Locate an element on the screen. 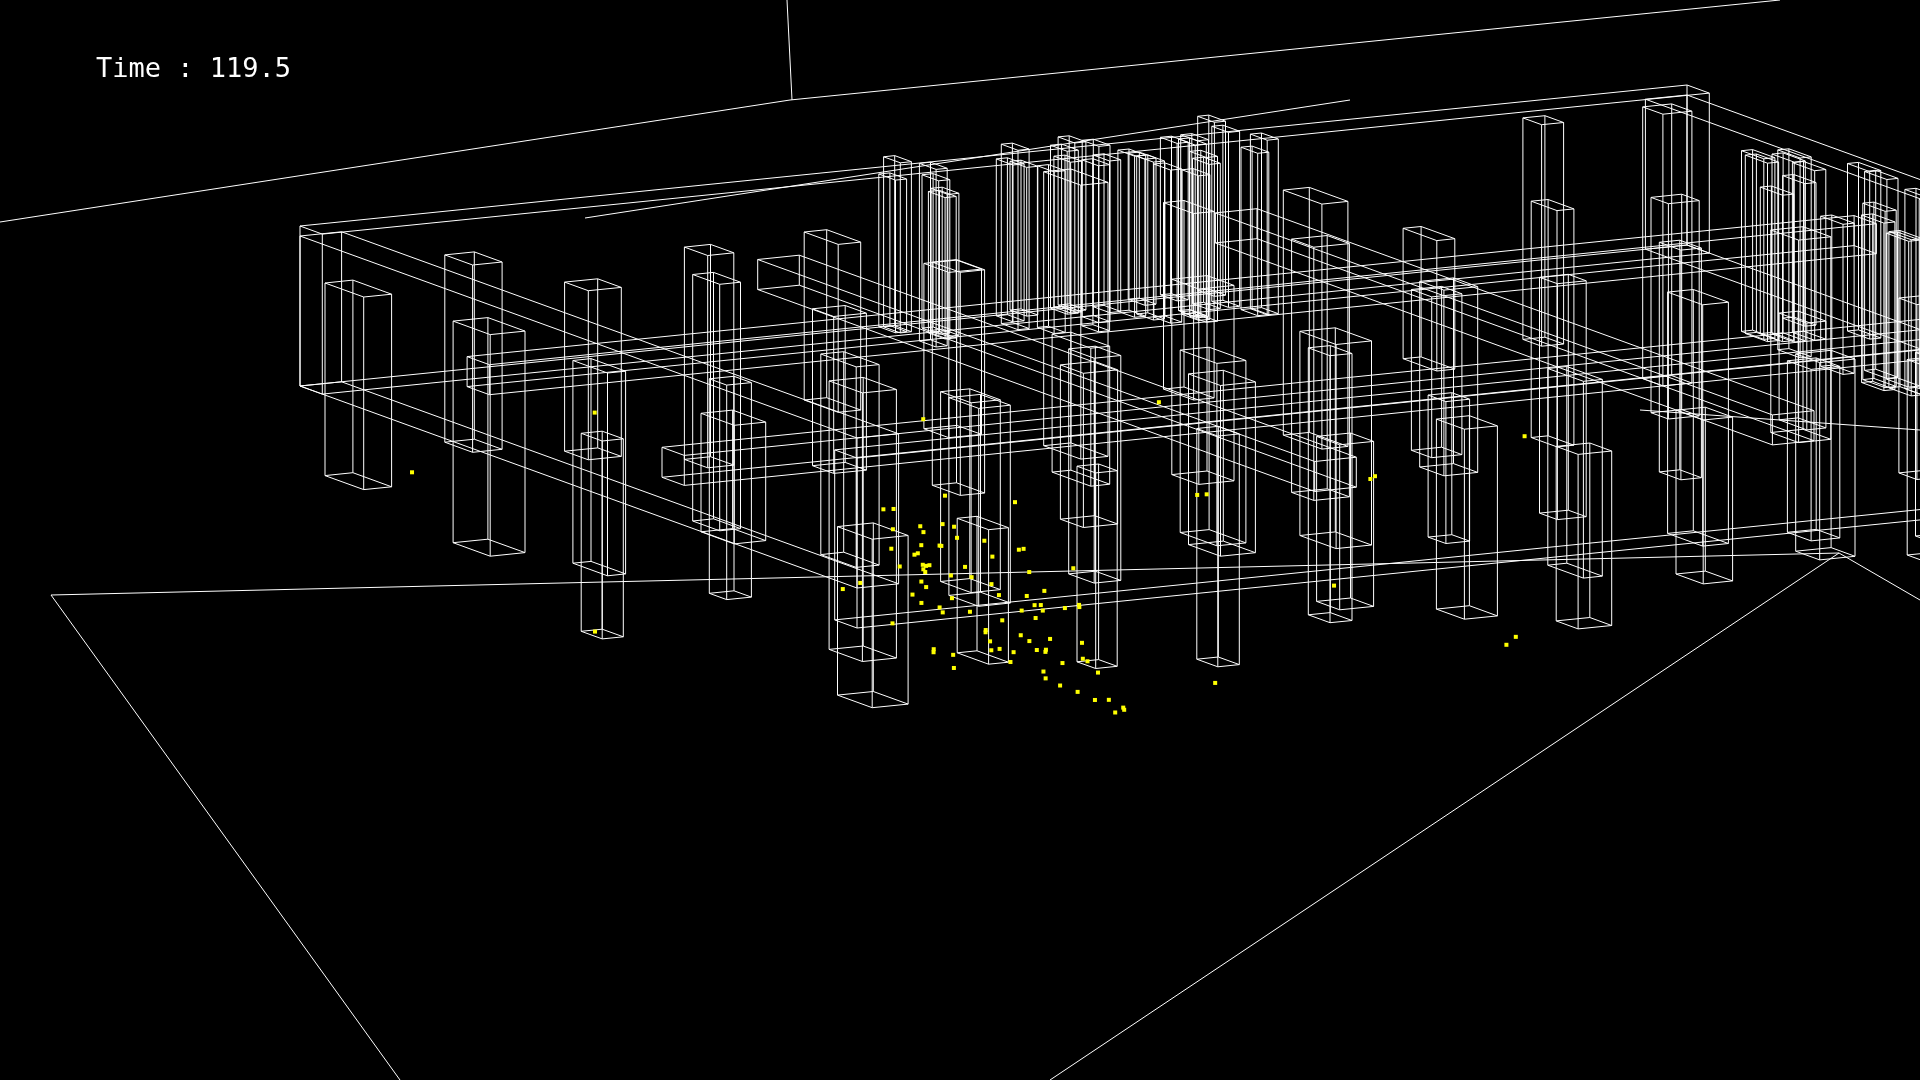 This screenshot has width=1920, height=1080. time-label: Time : 119.5 is located at coordinates (194, 67).